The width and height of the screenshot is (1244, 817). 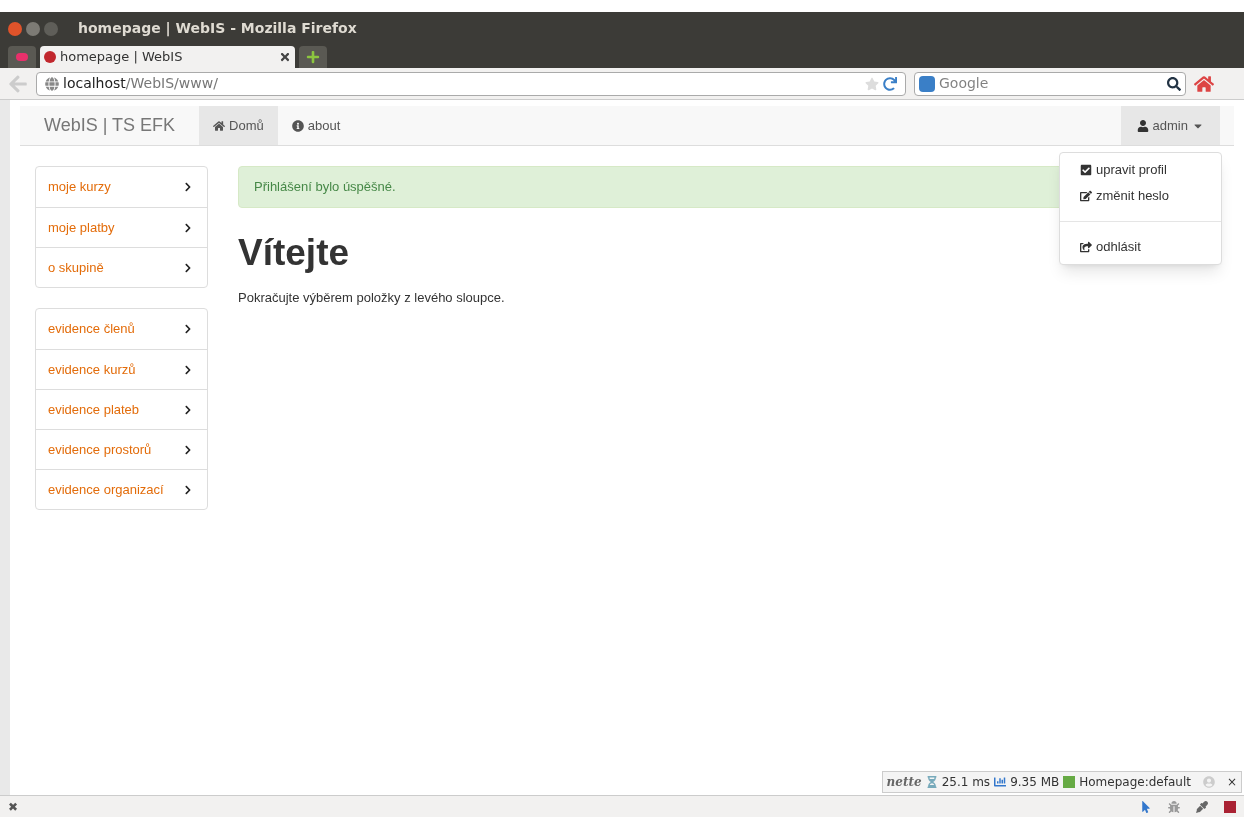 What do you see at coordinates (890, 83) in the screenshot?
I see `reload-icon` at bounding box center [890, 83].